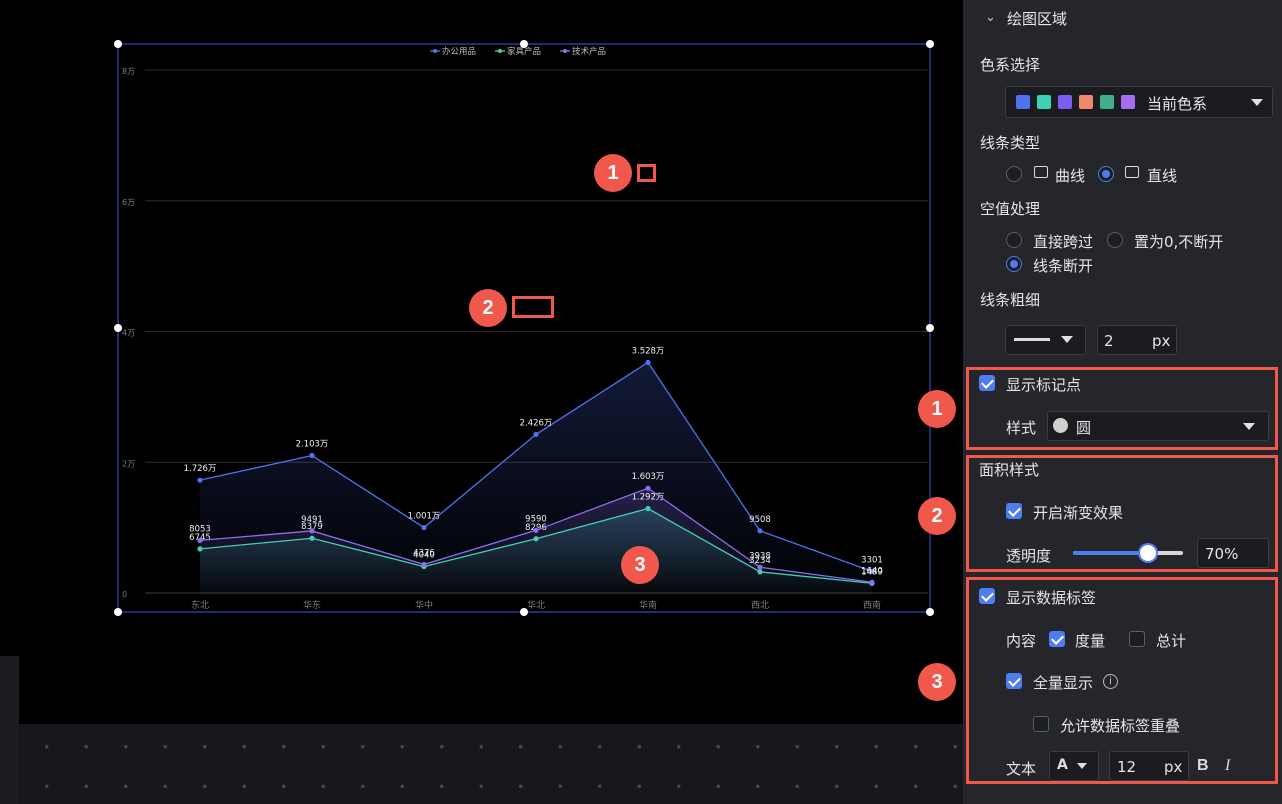 This screenshot has height=804, width=1282. Describe the element at coordinates (1078, 512) in the screenshot. I see `gradient-label: 开启渐变效果` at that location.